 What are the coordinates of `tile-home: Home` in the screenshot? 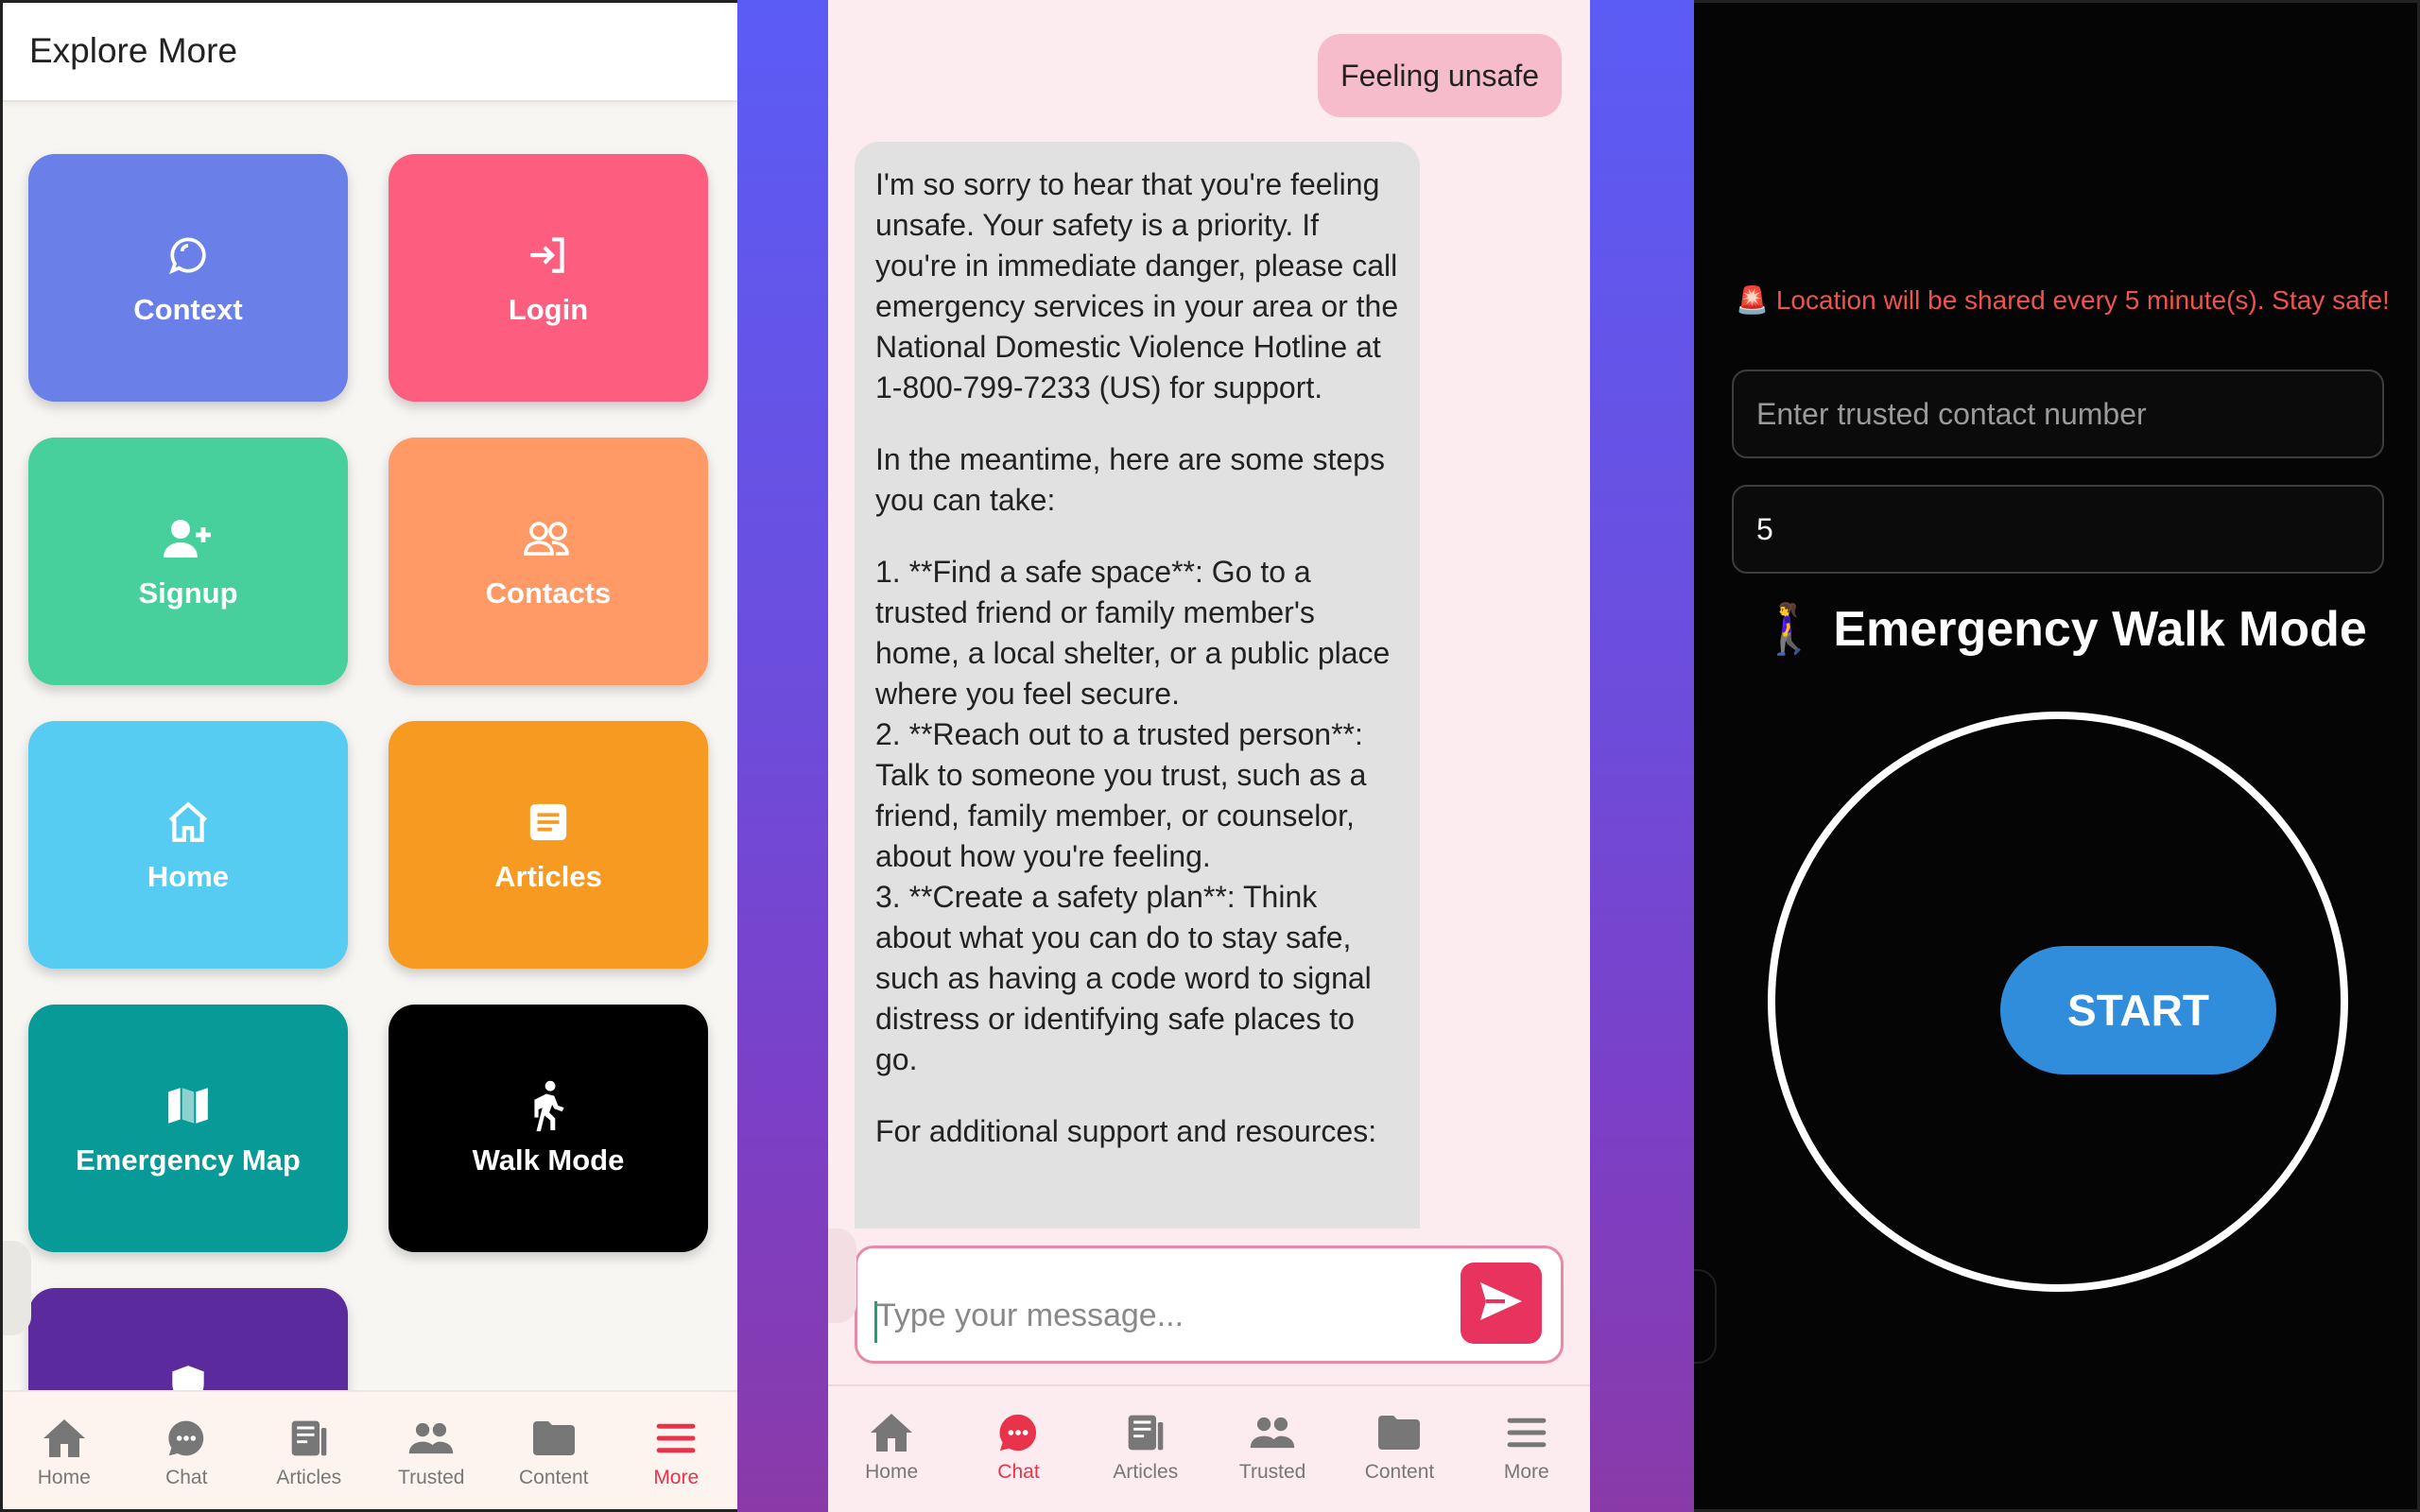 It's located at (188, 845).